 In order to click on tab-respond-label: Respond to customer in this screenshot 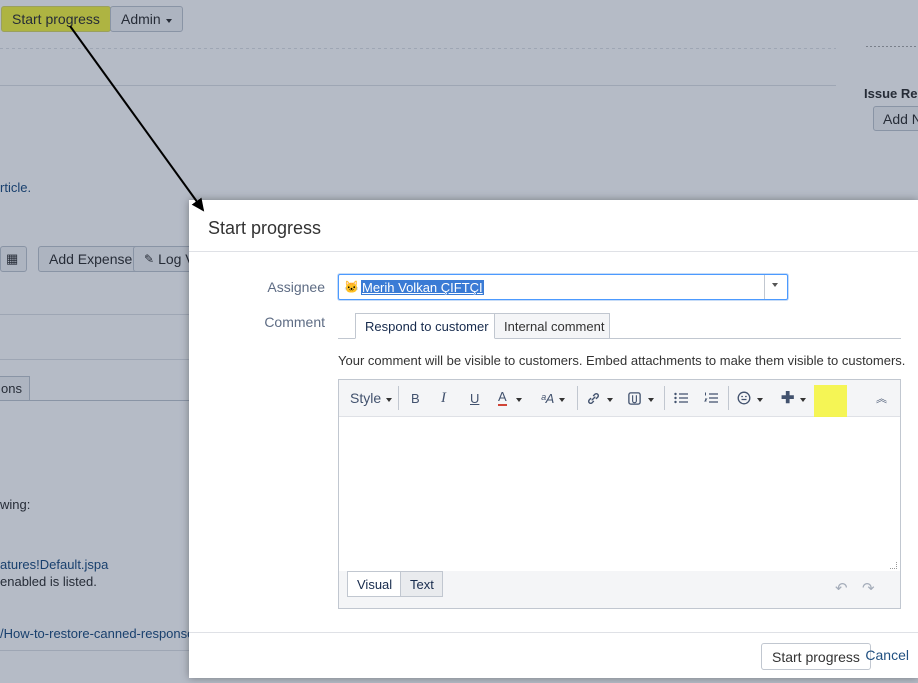, I will do `click(427, 326)`.